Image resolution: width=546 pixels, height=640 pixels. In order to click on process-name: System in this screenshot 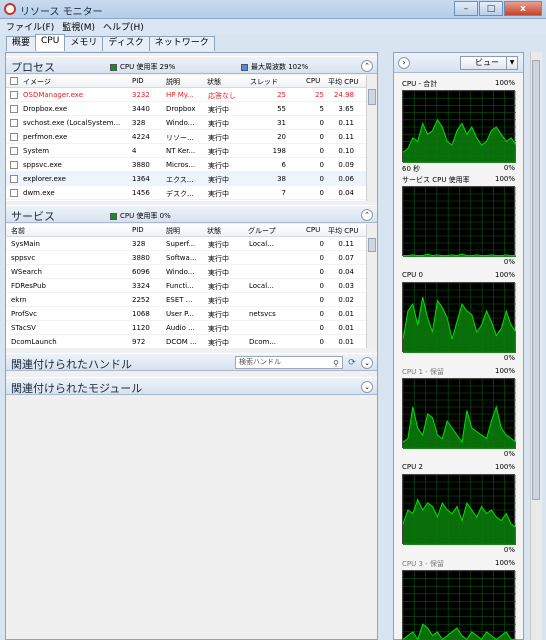, I will do `click(36, 151)`.